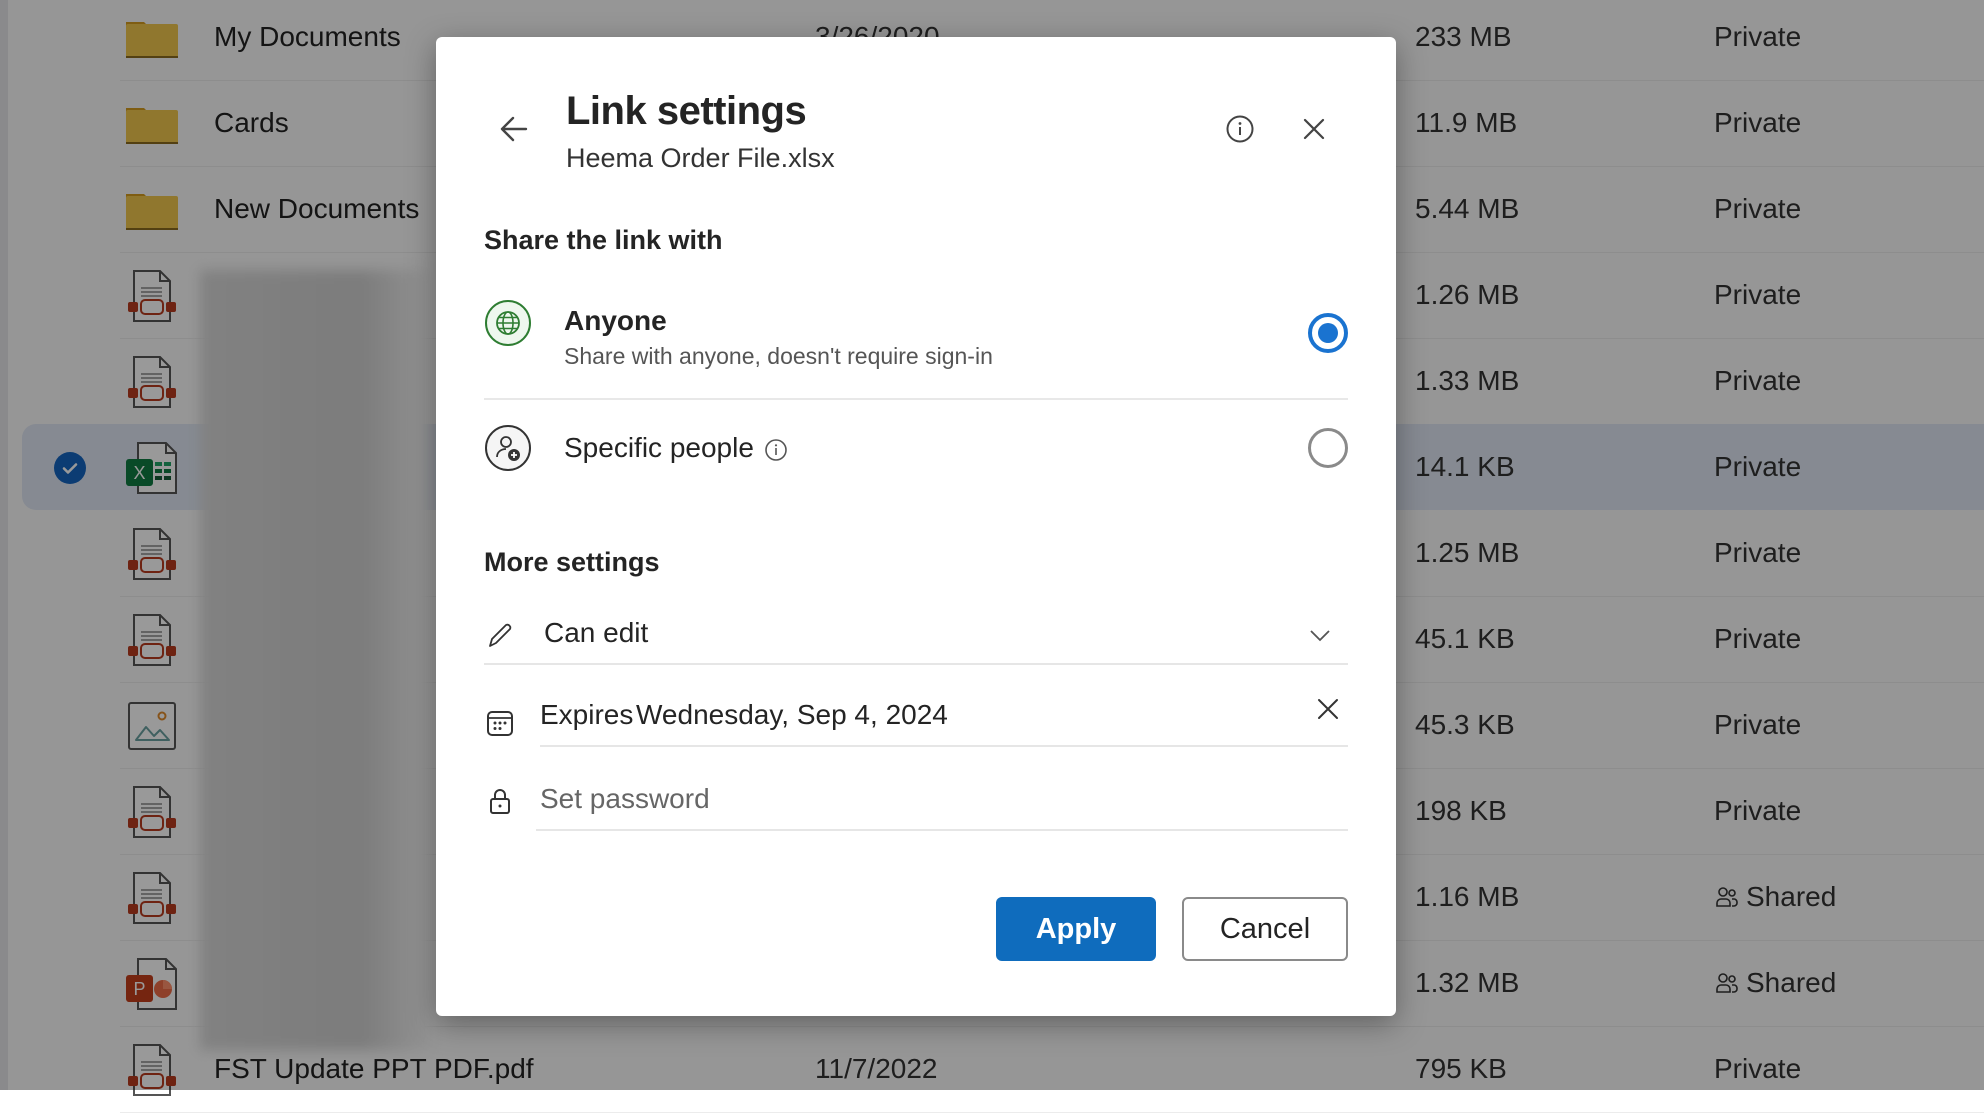  Describe the element at coordinates (916, 635) in the screenshot. I see `permission-dropdown: Can edit` at that location.